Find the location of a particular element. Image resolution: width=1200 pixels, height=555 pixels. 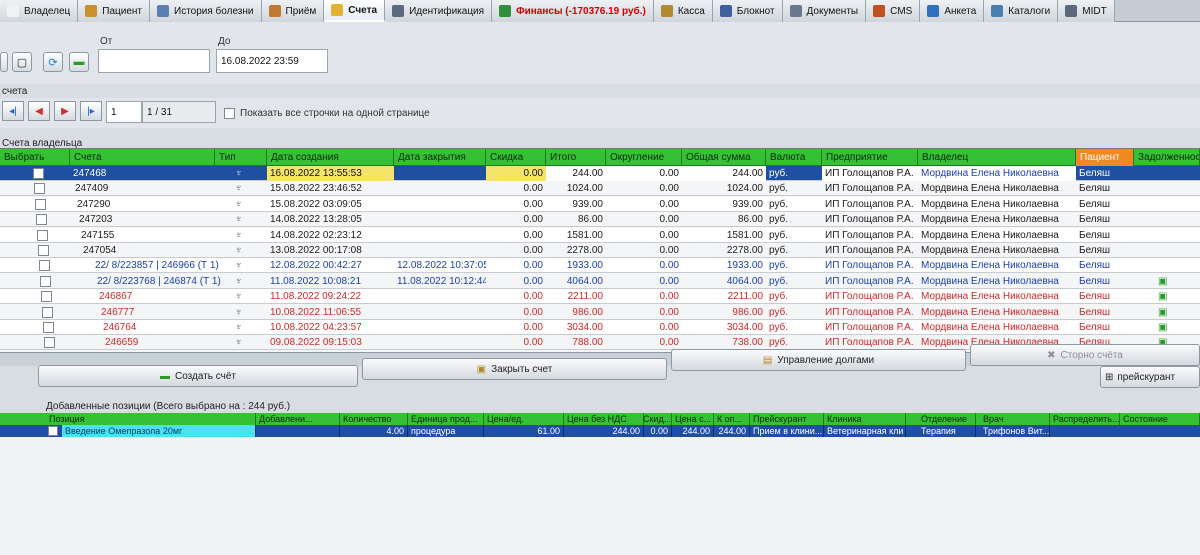

position-col-14: Состояние is located at coordinates (1160, 419).